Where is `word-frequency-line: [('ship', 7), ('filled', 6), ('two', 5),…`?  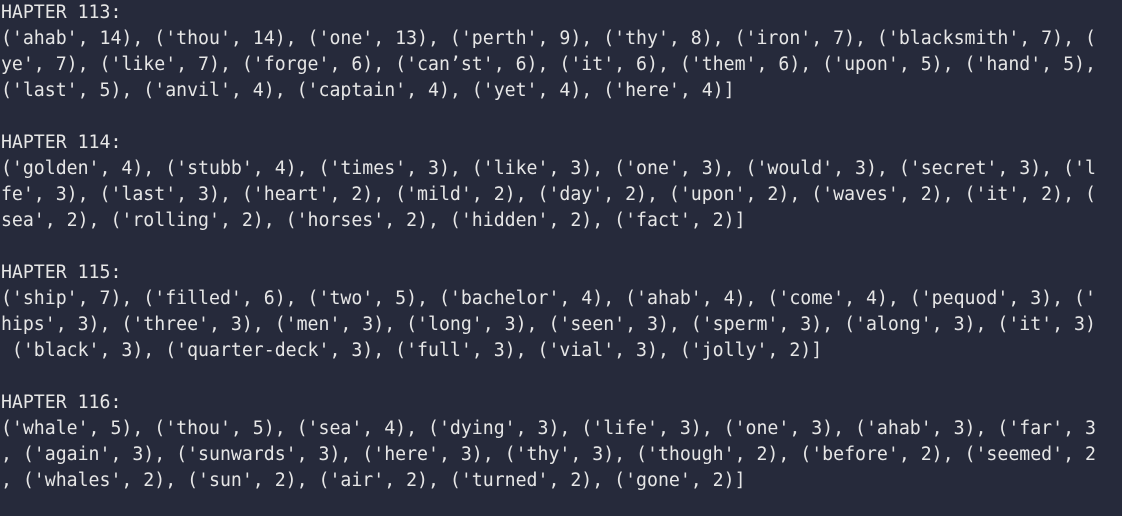
word-frequency-line: [('ship', 7), ('filled', 6), ('two', 5),… is located at coordinates (548, 298).